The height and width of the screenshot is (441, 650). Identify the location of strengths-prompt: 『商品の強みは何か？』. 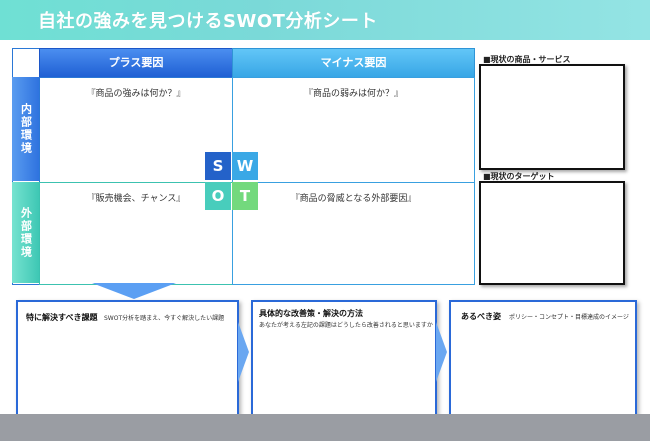
(136, 94).